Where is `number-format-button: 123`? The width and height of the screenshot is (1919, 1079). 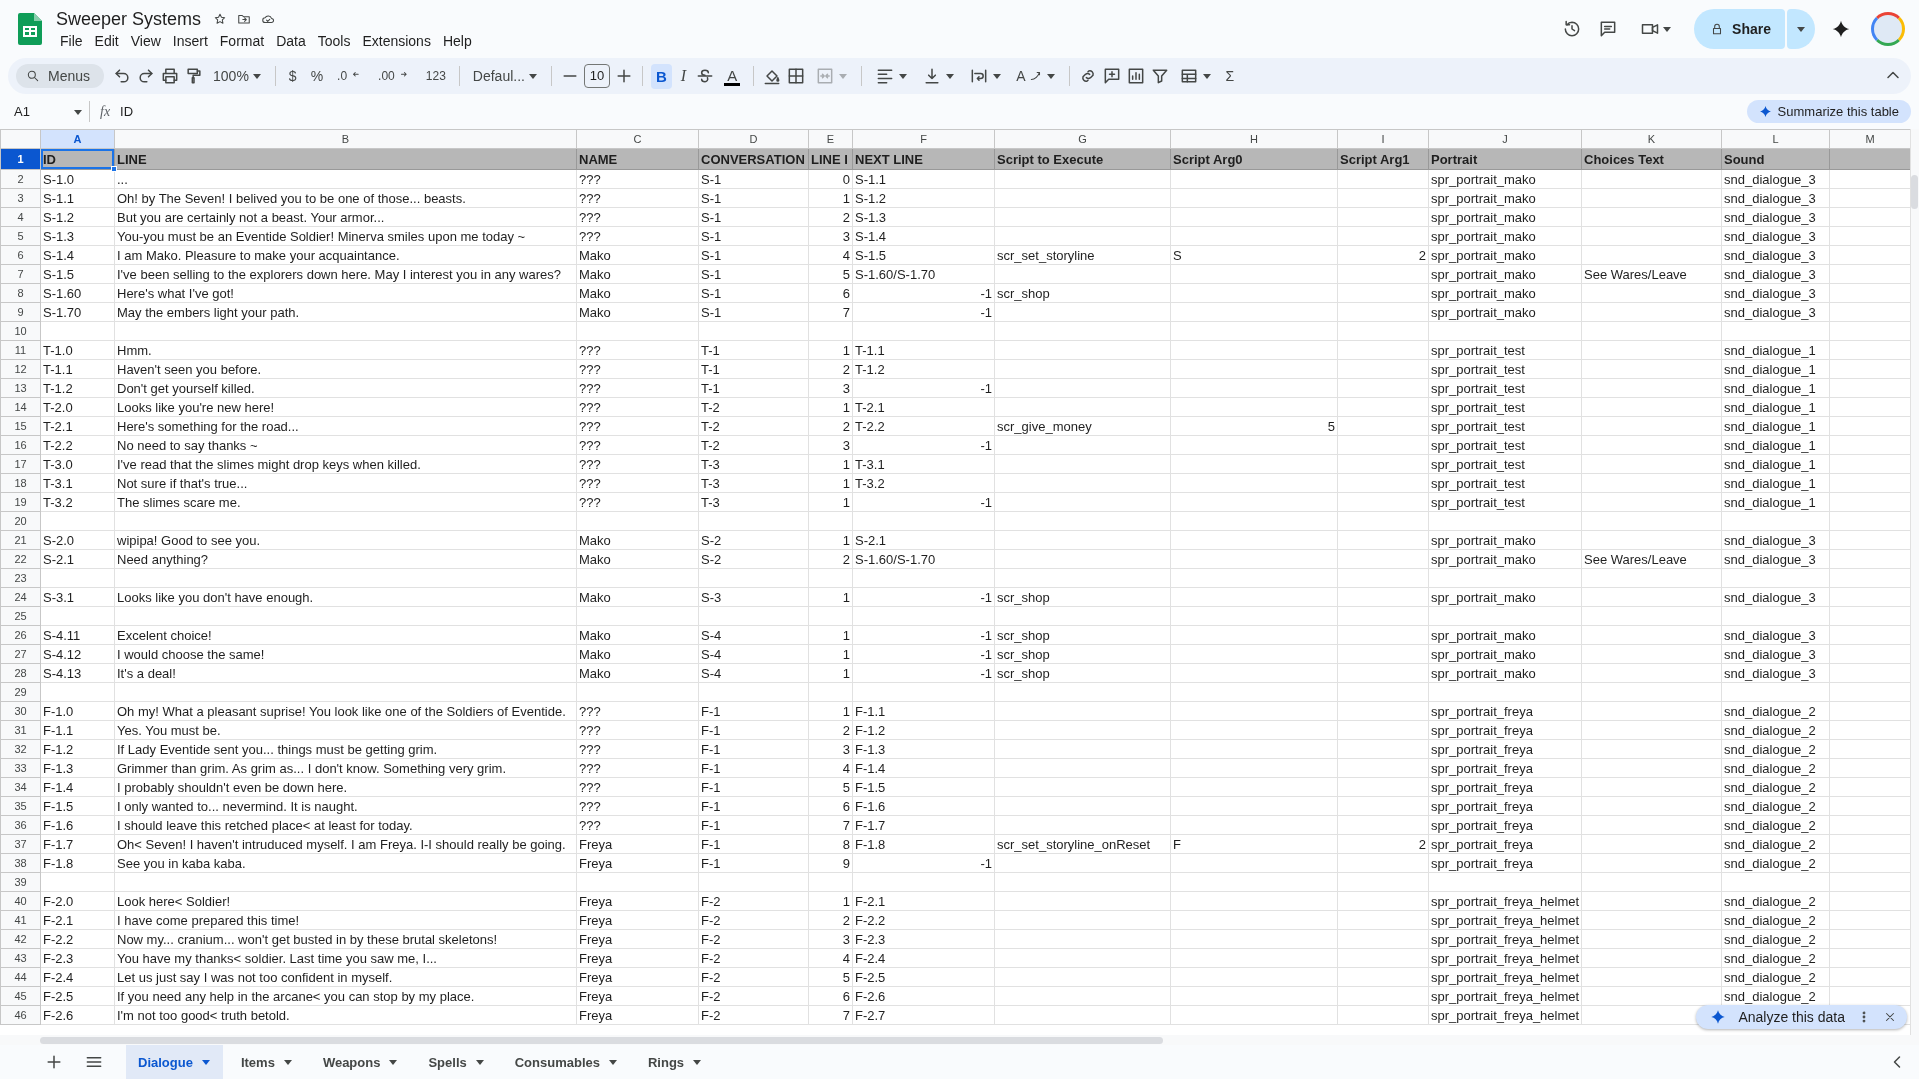 number-format-button: 123 is located at coordinates (435, 76).